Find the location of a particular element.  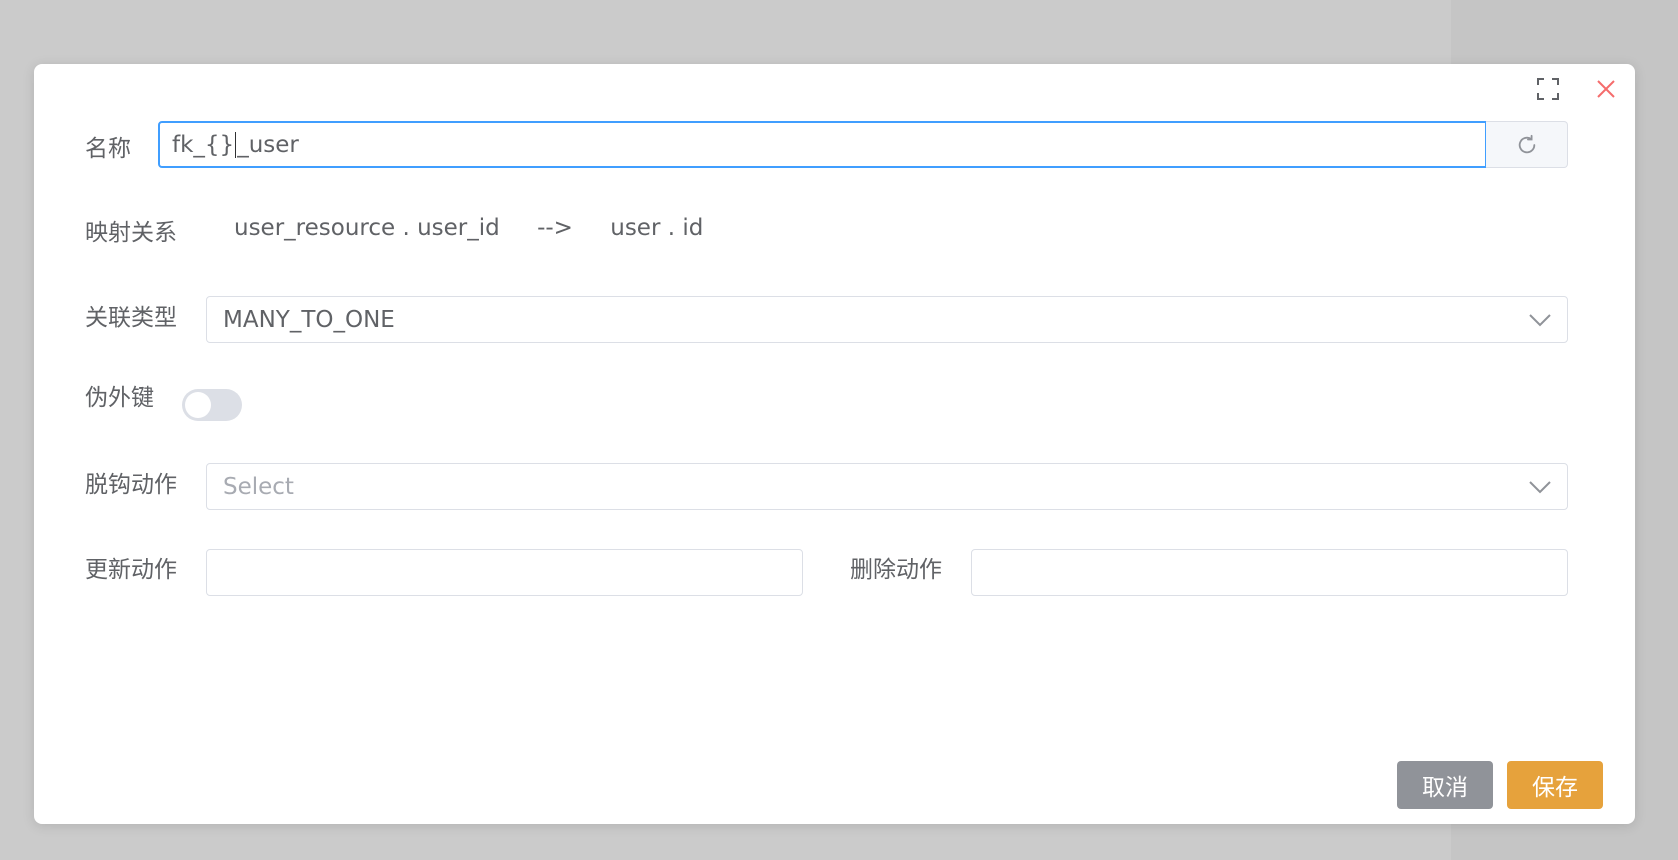

name-value-end: _user is located at coordinates (268, 144).